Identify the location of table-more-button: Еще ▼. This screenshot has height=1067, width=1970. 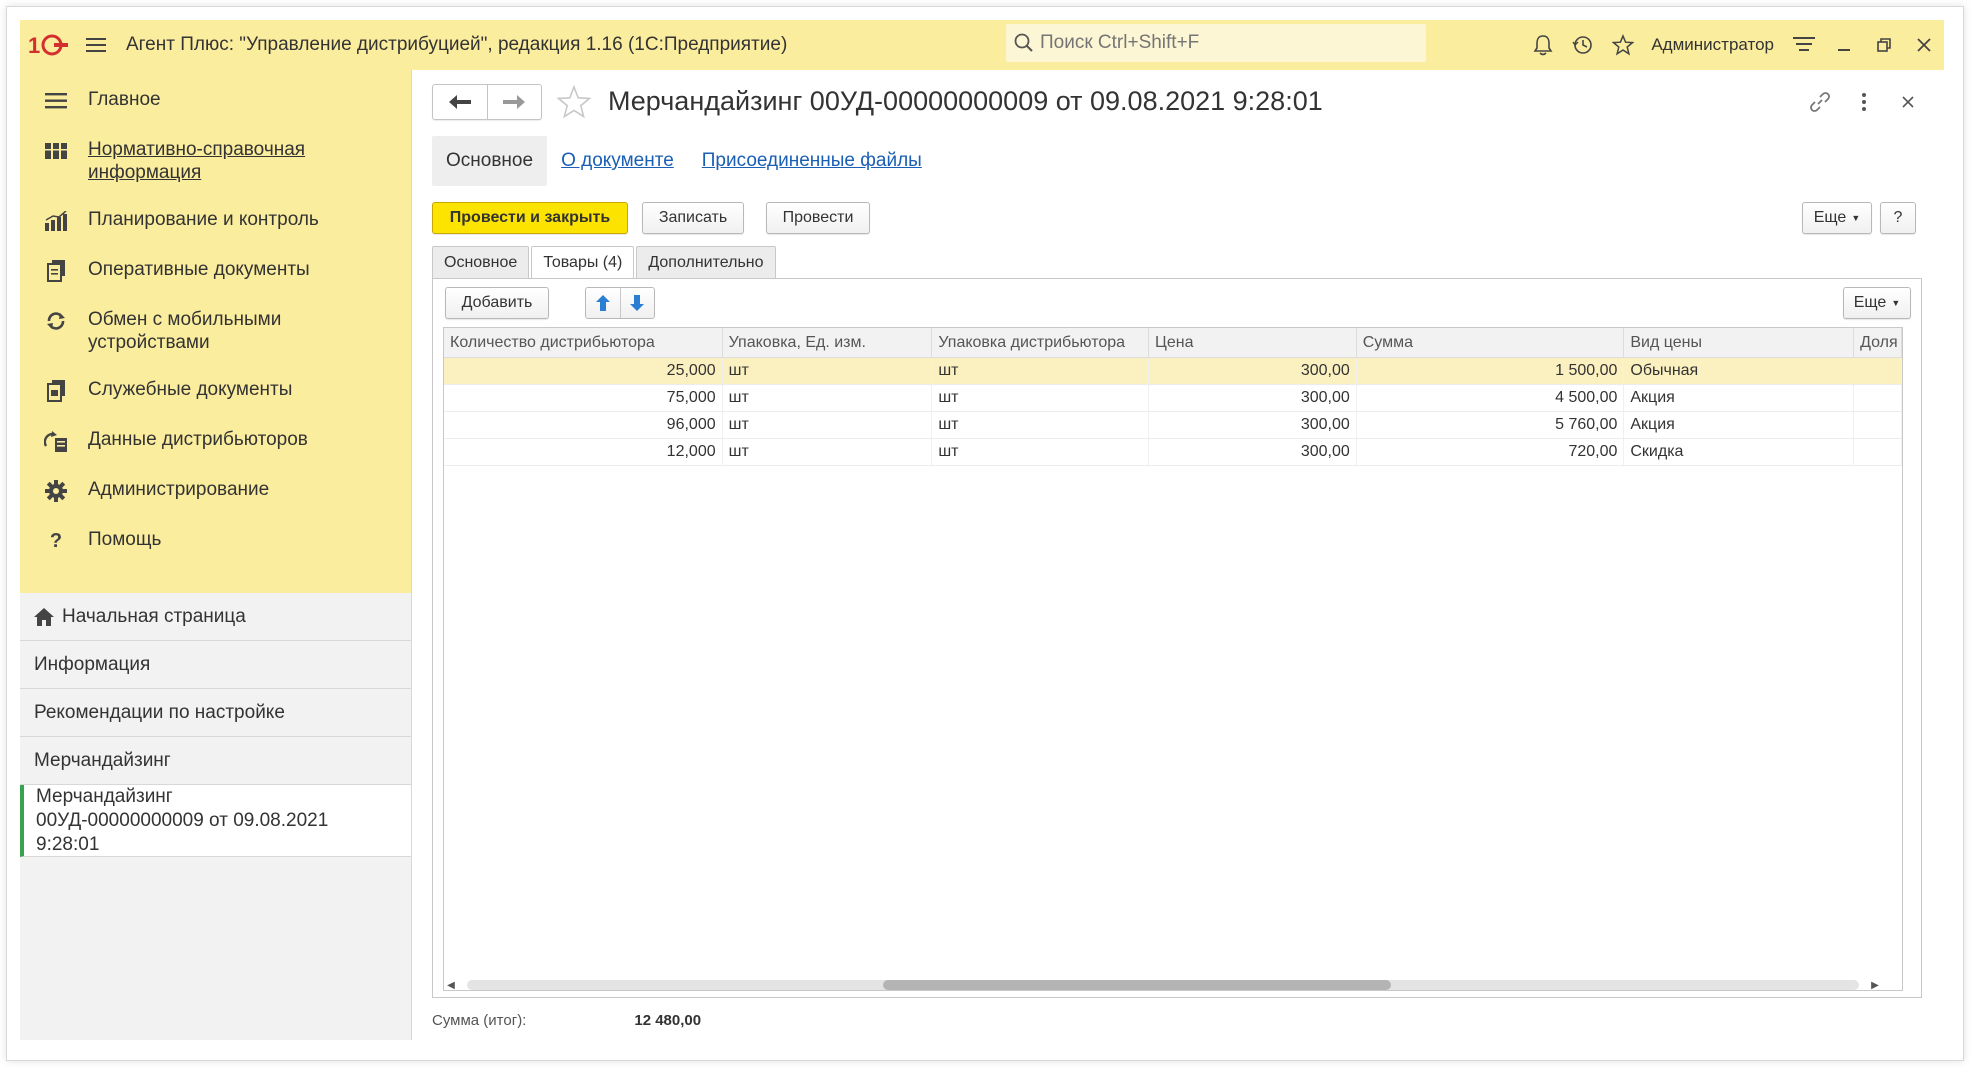
(1877, 303).